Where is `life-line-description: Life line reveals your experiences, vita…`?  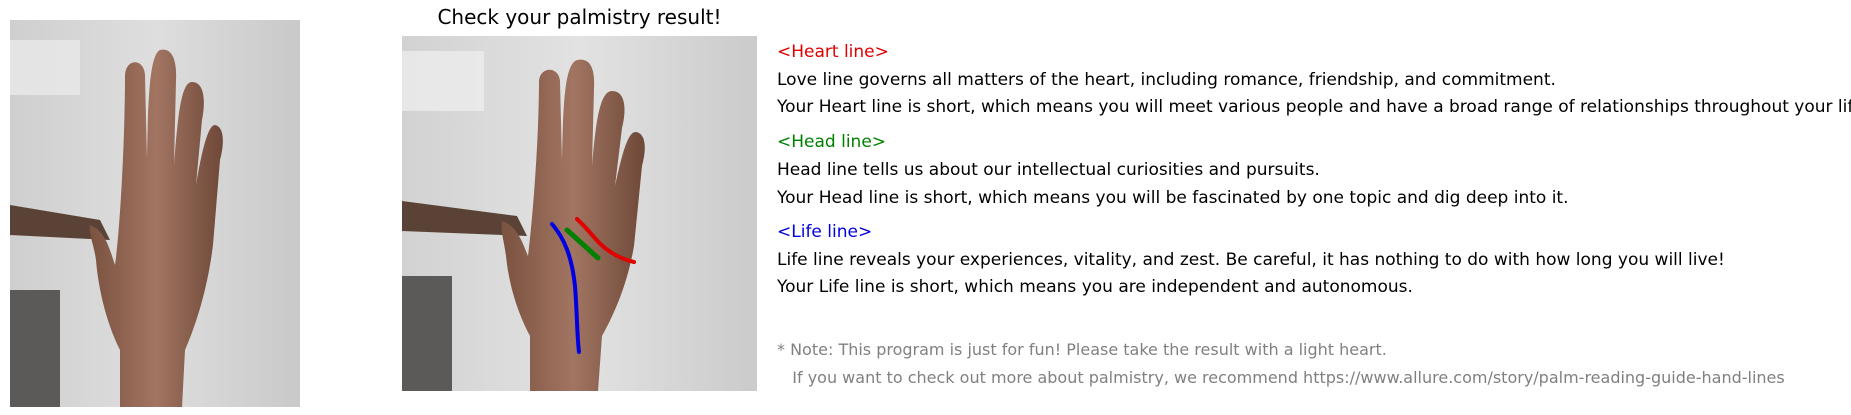 life-line-description: Life line reveals your experiences, vita… is located at coordinates (1251, 260).